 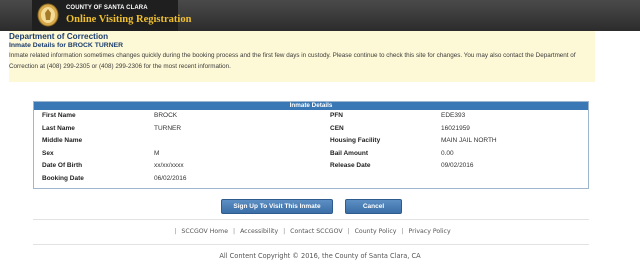 What do you see at coordinates (453, 115) in the screenshot?
I see `value-pfn: EDE393` at bounding box center [453, 115].